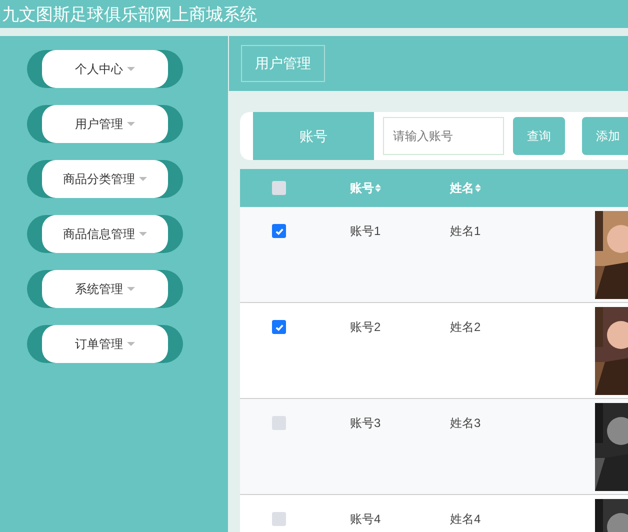 The height and width of the screenshot is (532, 628). I want to click on app-title: 九文图斯足球俱乐部网上商城系统, so click(129, 14).